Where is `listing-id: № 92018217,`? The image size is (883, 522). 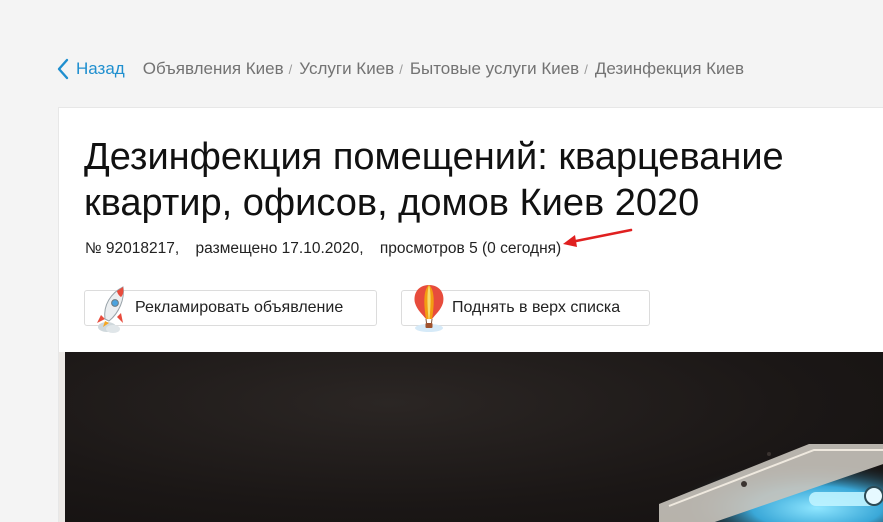 listing-id: № 92018217, is located at coordinates (132, 248).